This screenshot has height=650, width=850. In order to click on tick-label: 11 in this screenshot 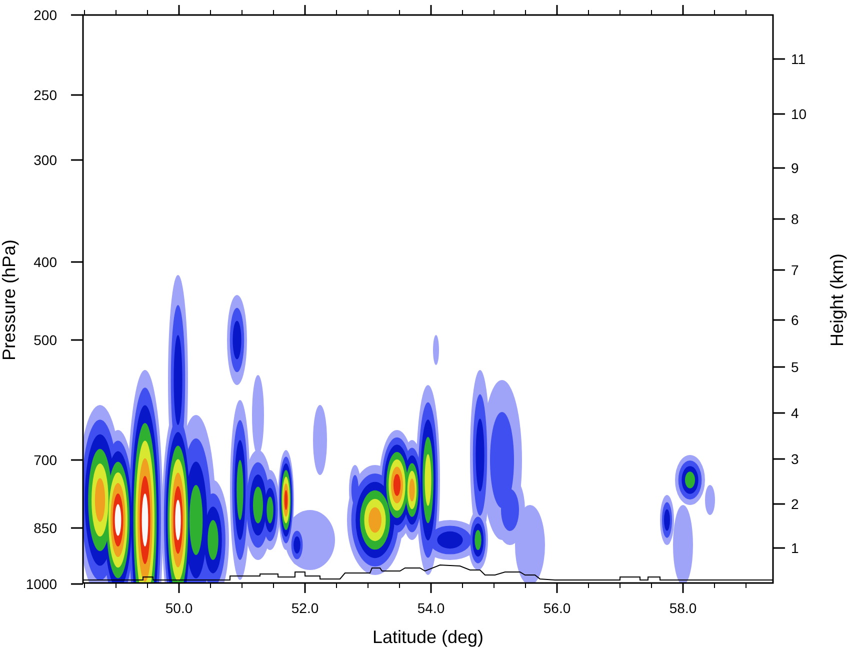, I will do `click(798, 59)`.